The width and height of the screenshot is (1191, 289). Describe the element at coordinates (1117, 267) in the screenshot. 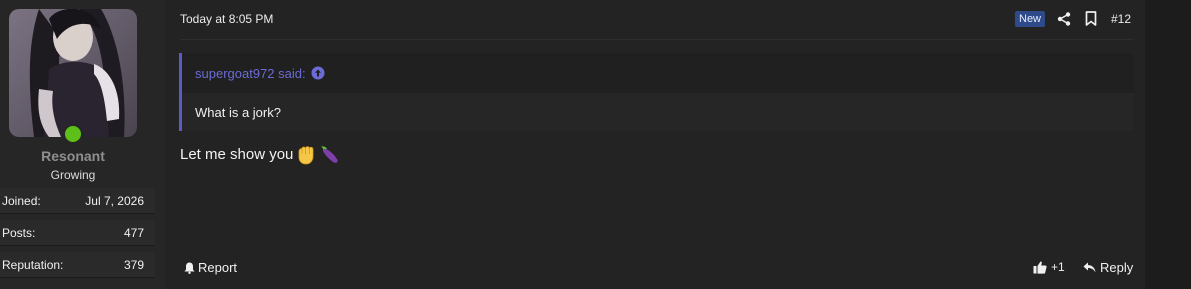

I see `reply-label: Reply` at that location.